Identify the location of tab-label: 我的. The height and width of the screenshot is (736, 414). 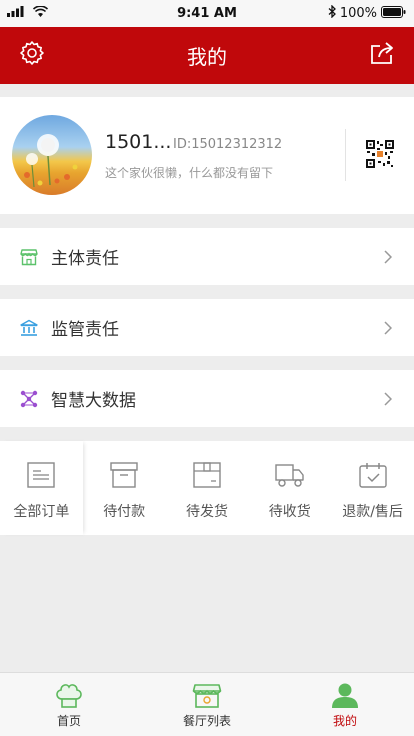
(344, 721).